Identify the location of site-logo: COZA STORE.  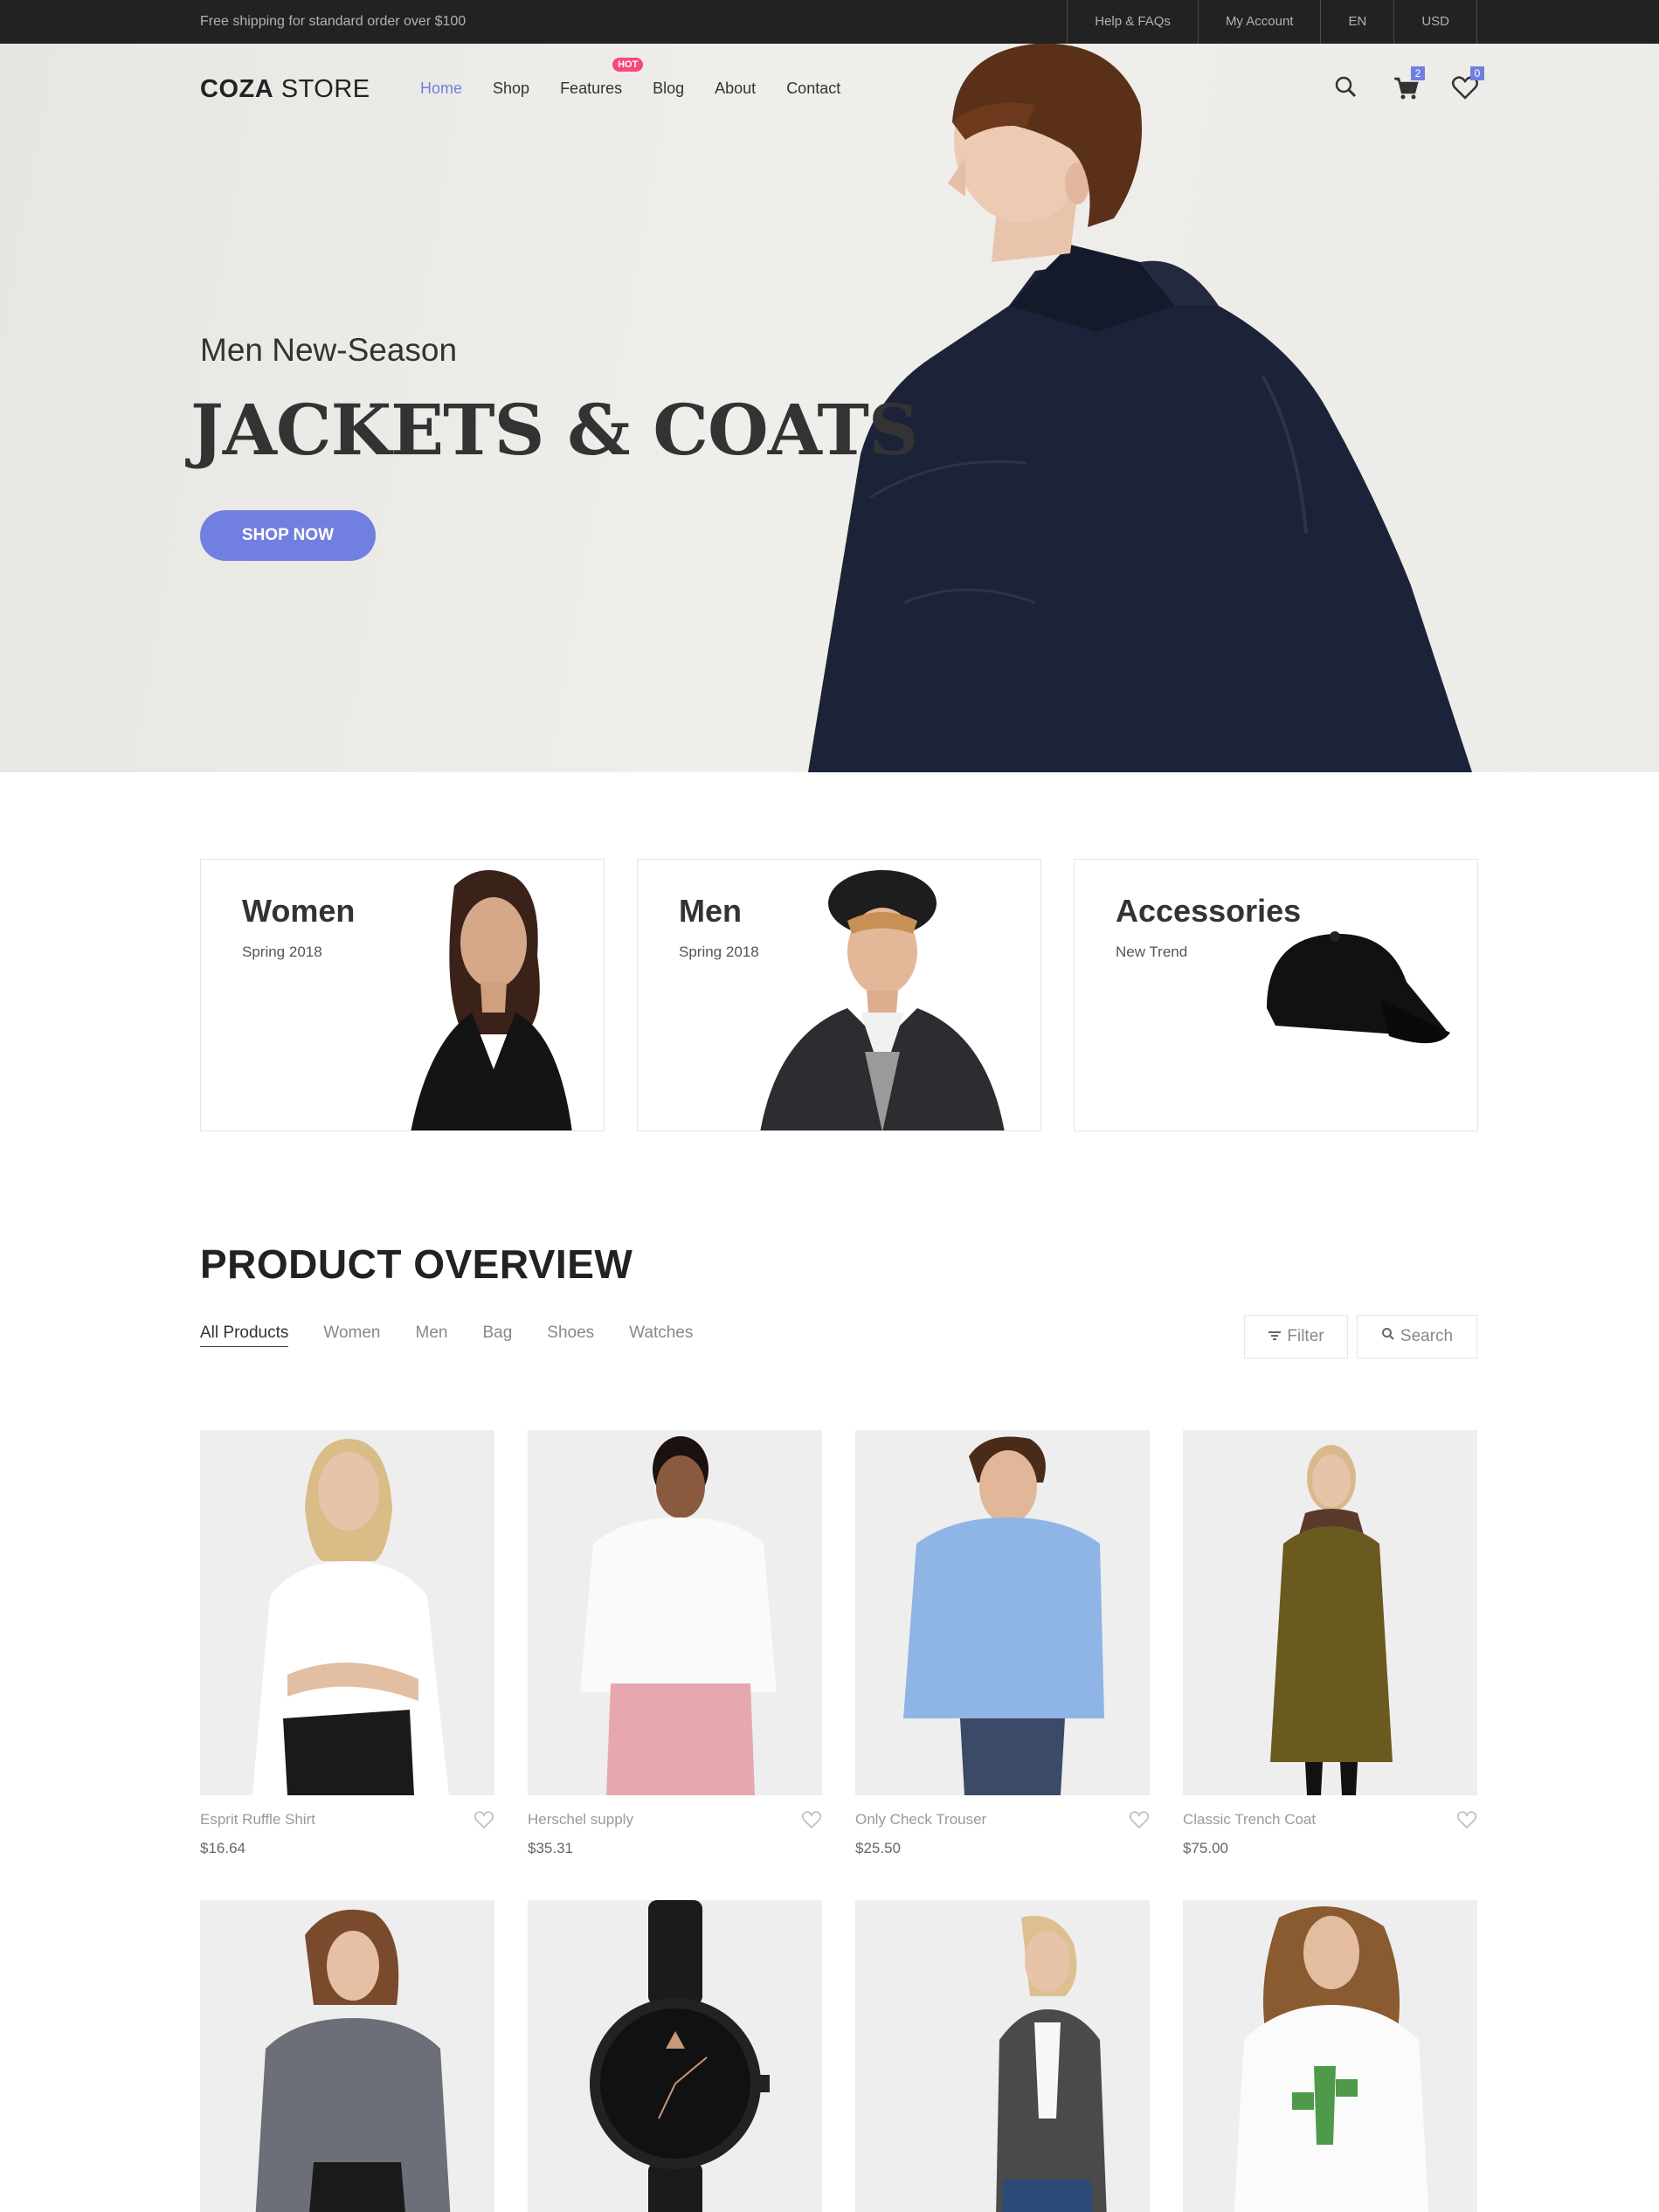
(285, 89).